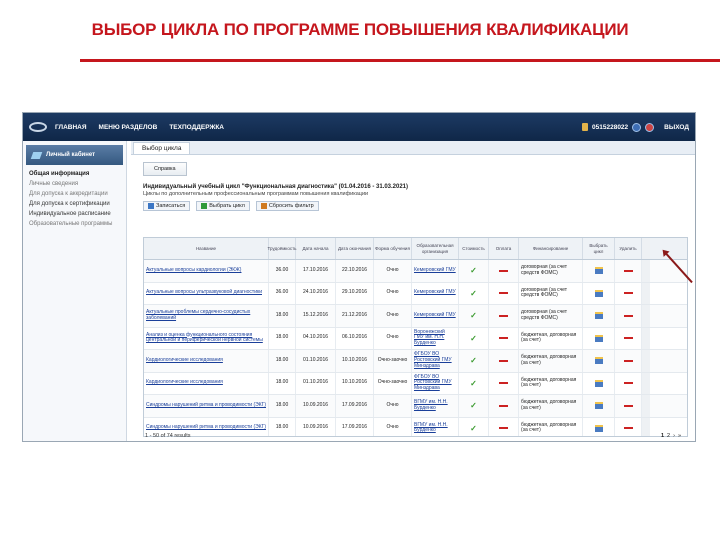 Image resolution: width=720 pixels, height=540 pixels. Describe the element at coordinates (650, 127) in the screenshot. I see `zoom-out-icon` at that location.